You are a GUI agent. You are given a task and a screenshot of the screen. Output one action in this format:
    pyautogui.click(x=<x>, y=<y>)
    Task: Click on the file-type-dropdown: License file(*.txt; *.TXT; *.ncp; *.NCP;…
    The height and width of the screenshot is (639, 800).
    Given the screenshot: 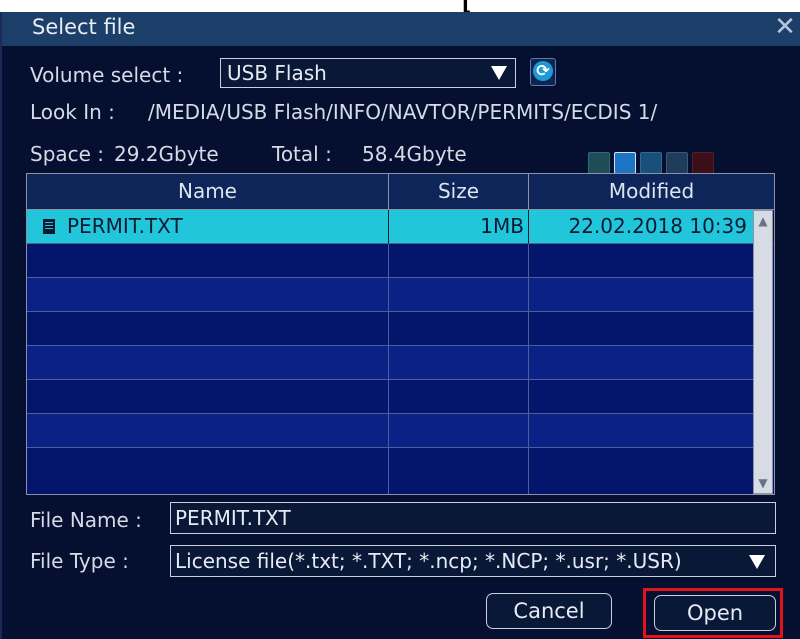 What is the action you would take?
    pyautogui.click(x=473, y=561)
    